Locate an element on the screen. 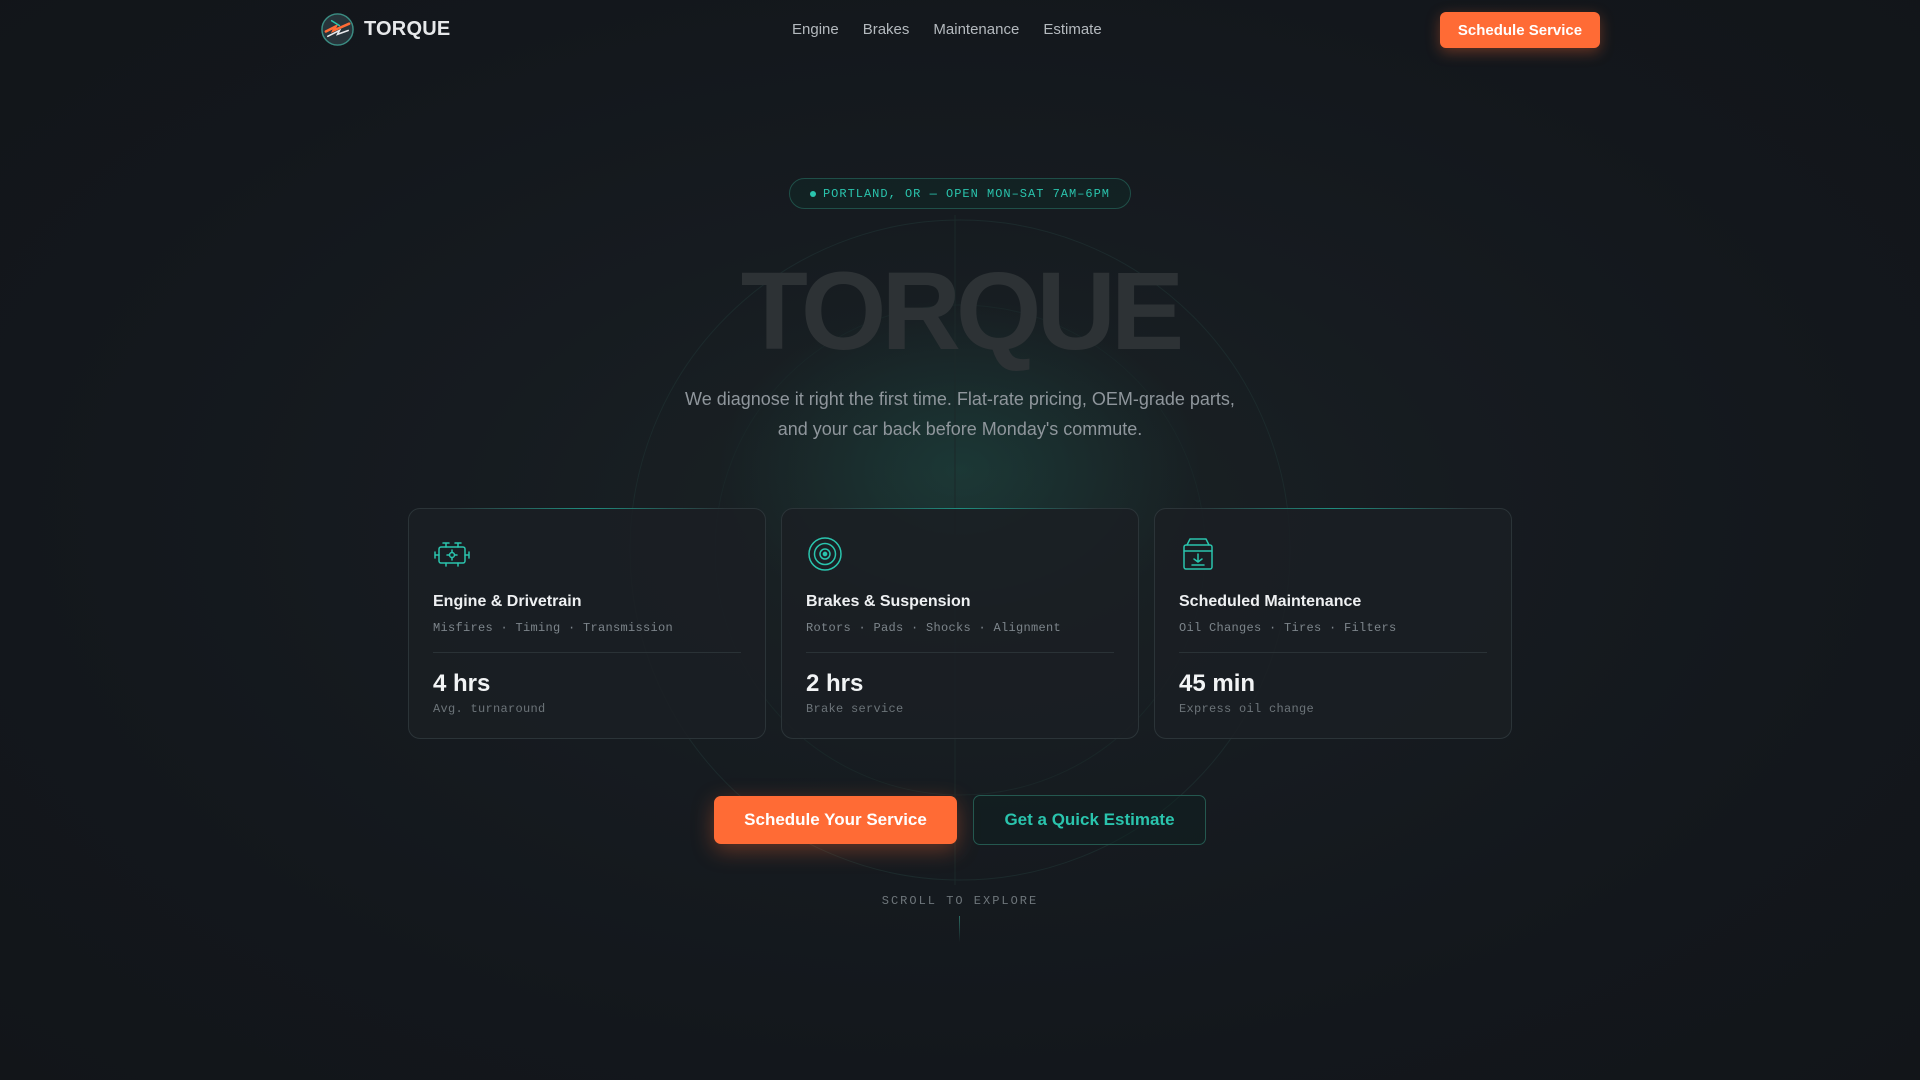  card-tags: Rotors · Pads · Shocks · Alignment is located at coordinates (934, 628).